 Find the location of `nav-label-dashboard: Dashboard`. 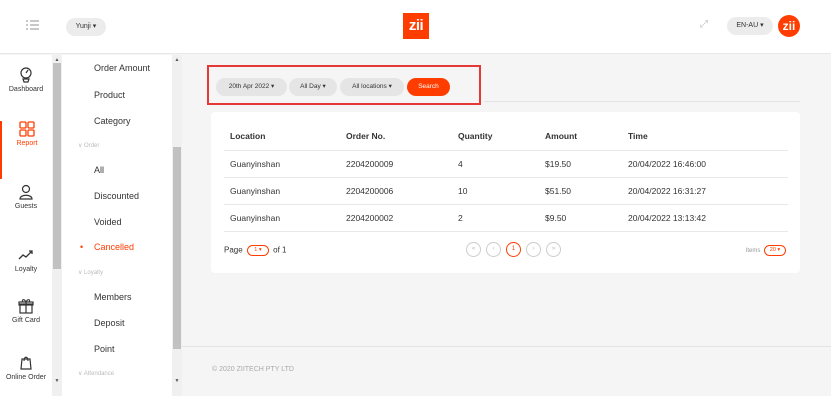

nav-label-dashboard: Dashboard is located at coordinates (26, 89).